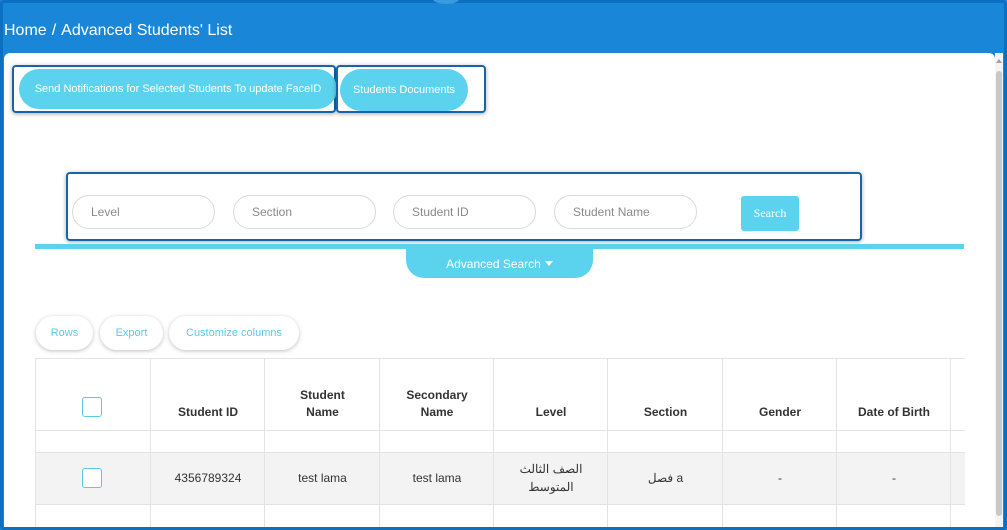  Describe the element at coordinates (208, 478) in the screenshot. I see `cell-student-id: 4356789324` at that location.